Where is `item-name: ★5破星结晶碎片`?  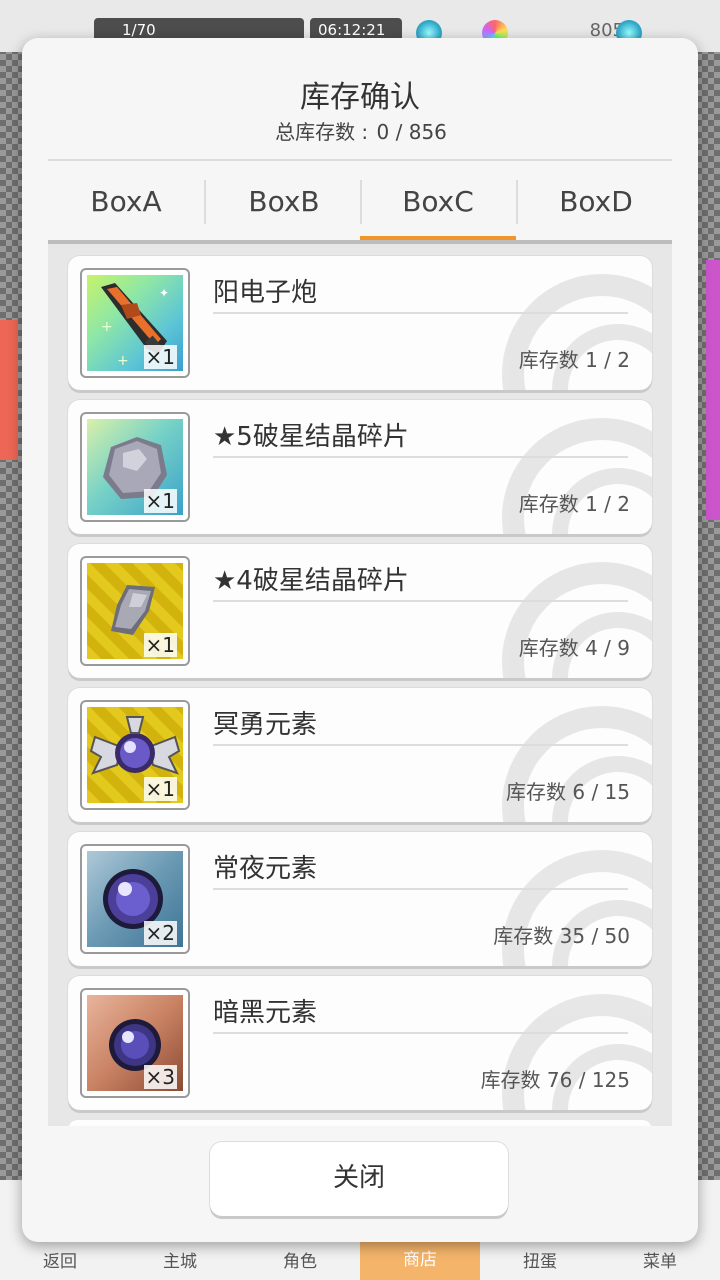 item-name: ★5破星结晶碎片 is located at coordinates (311, 437).